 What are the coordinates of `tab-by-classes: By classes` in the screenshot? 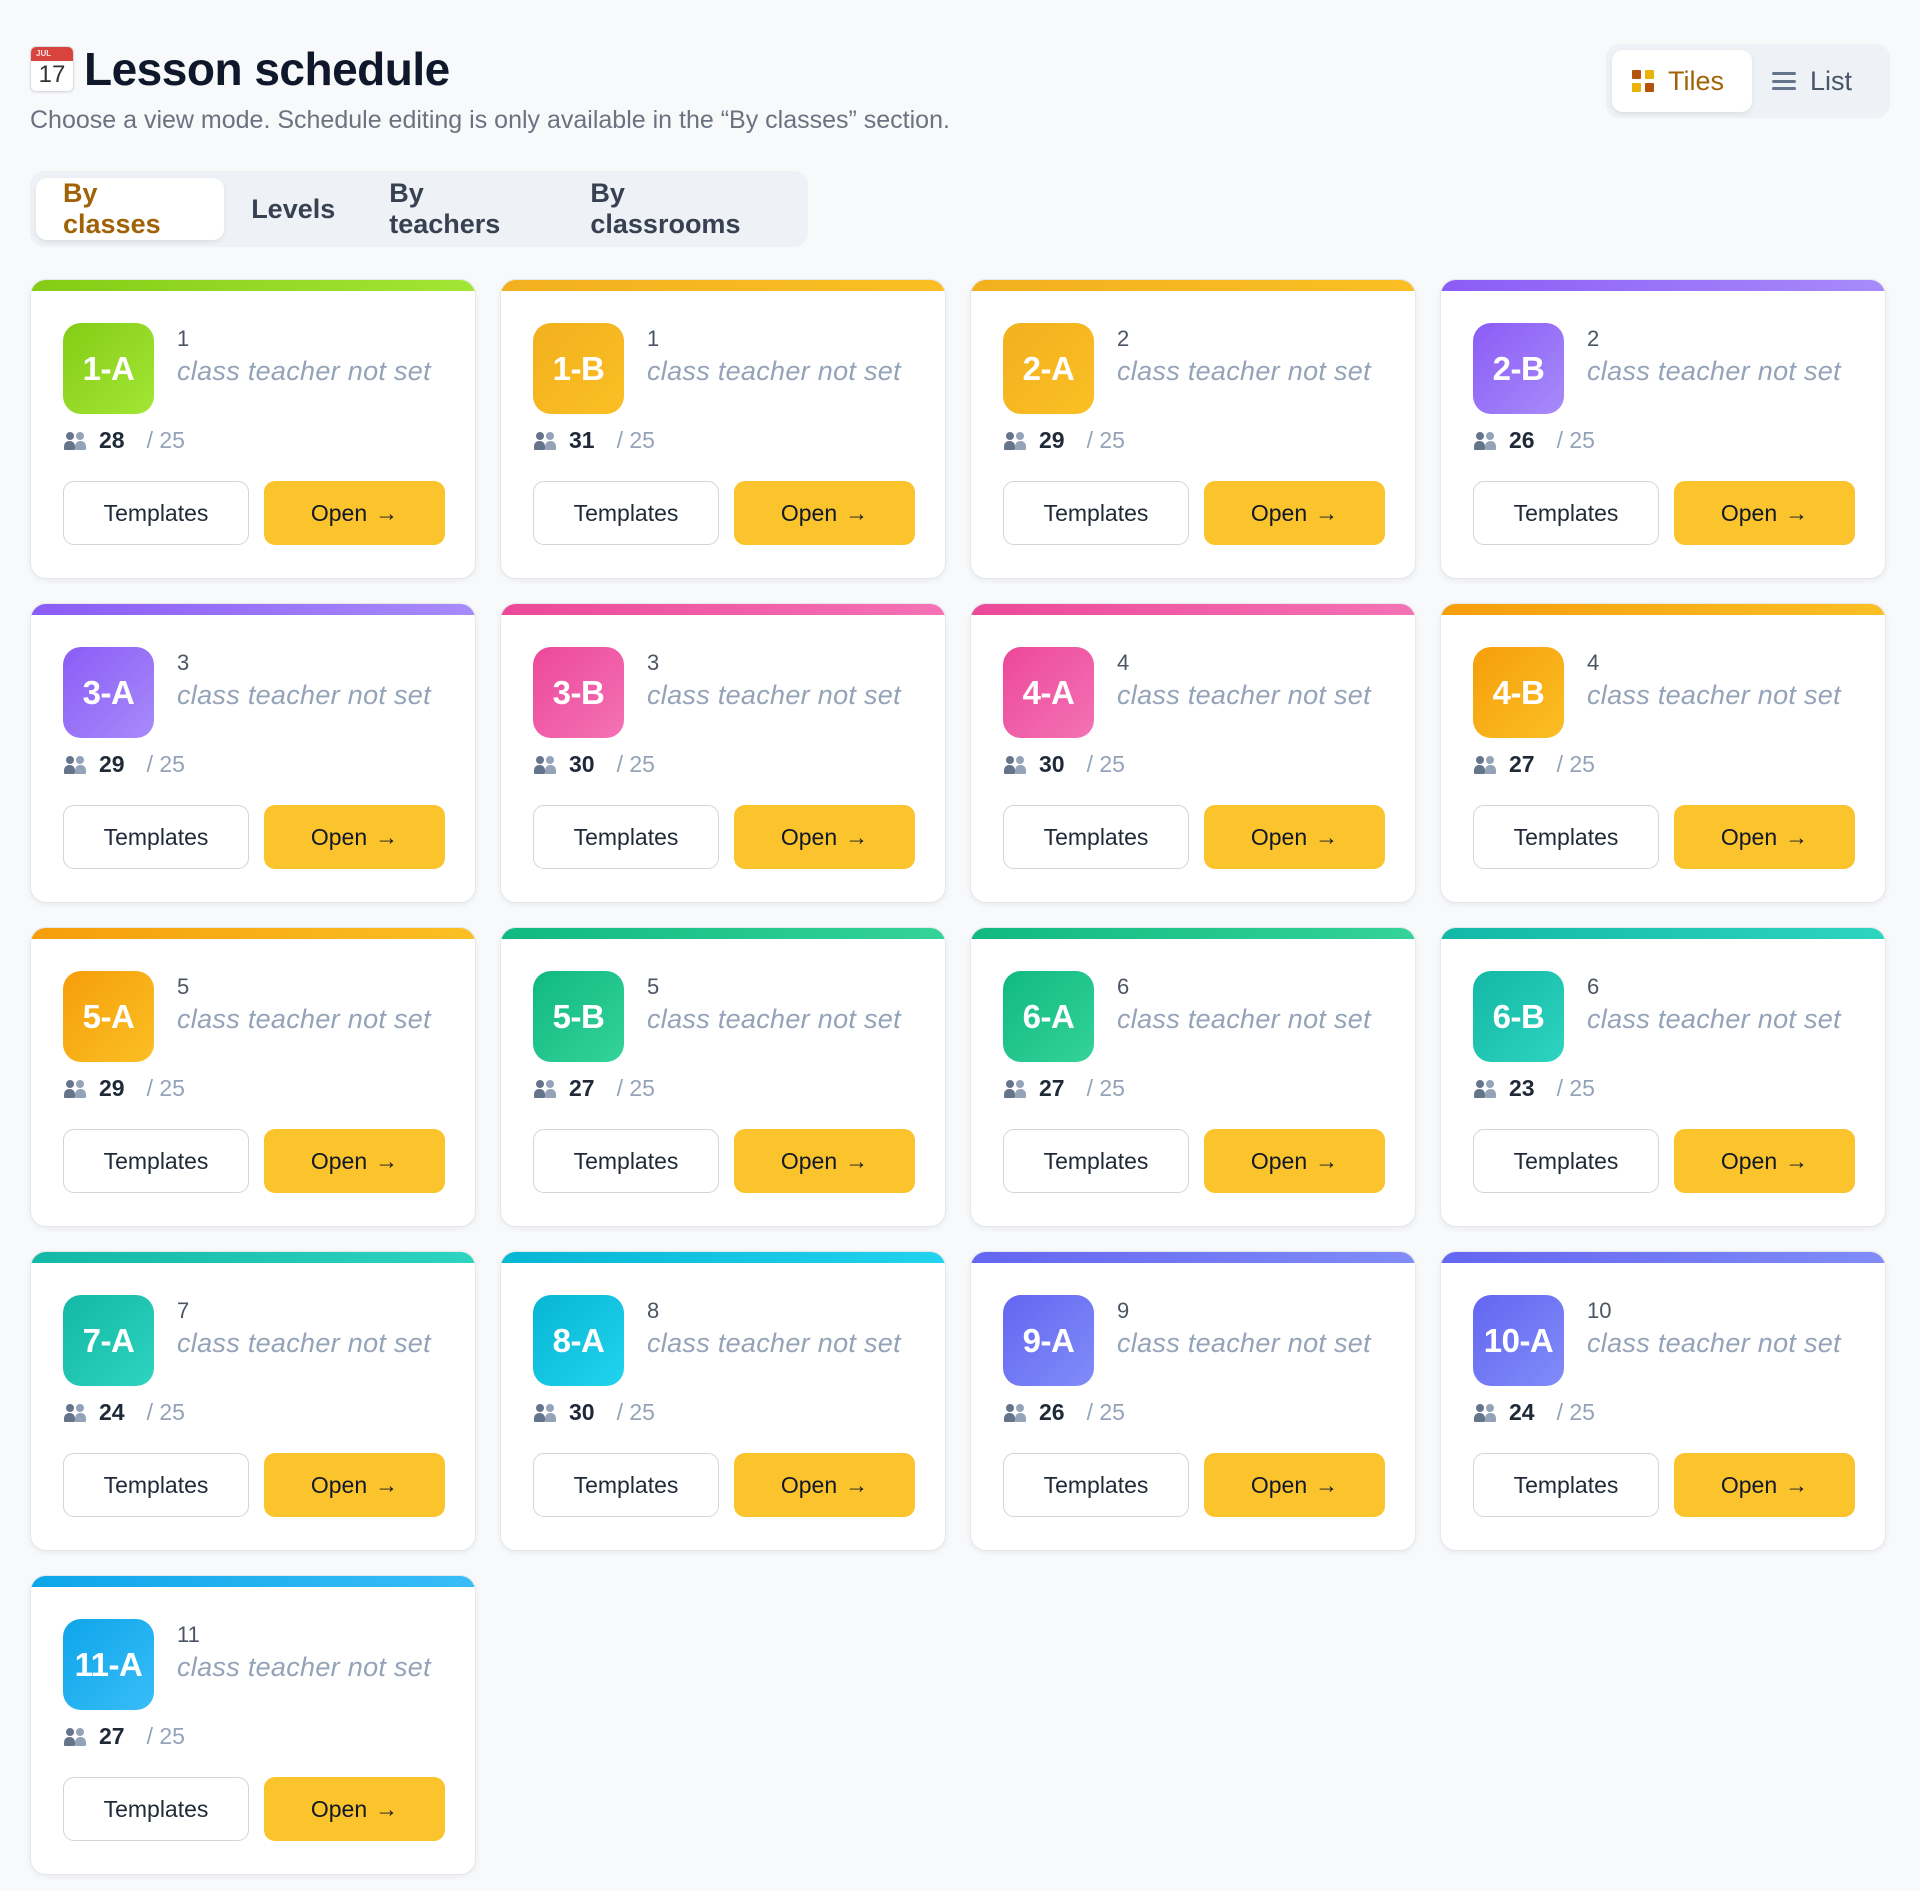 It's located at (130, 209).